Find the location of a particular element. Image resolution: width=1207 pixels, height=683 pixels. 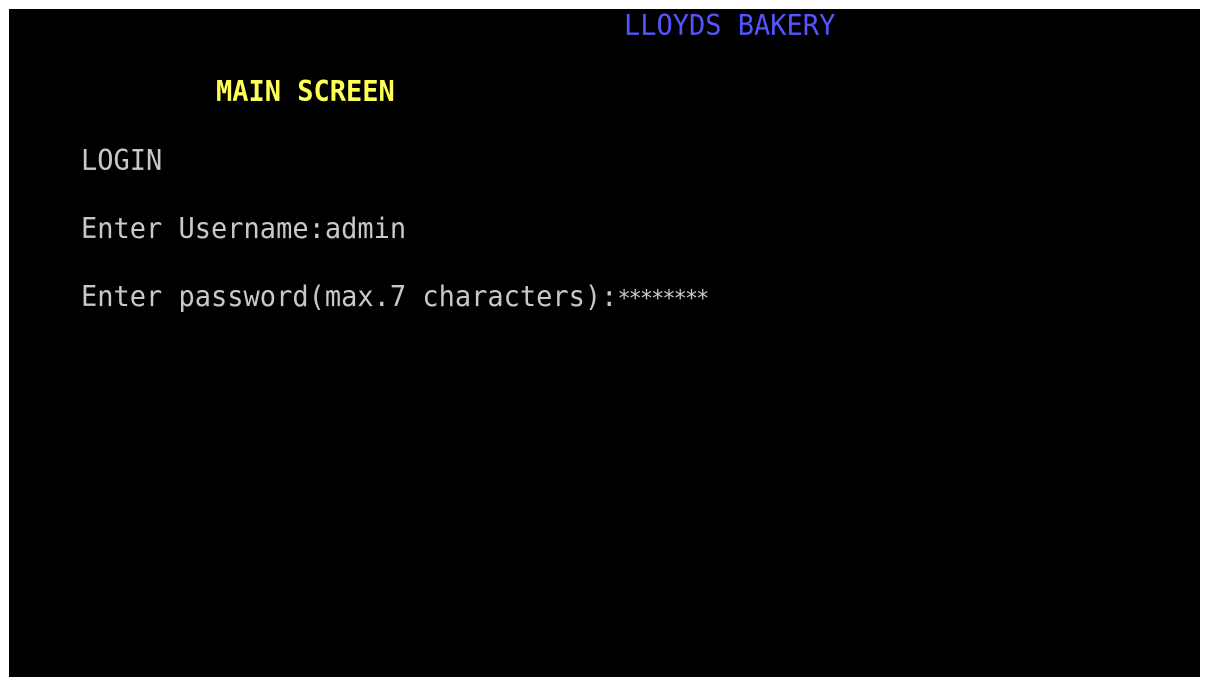

app-title: LLOYDS BAKERY is located at coordinates (730, 26).